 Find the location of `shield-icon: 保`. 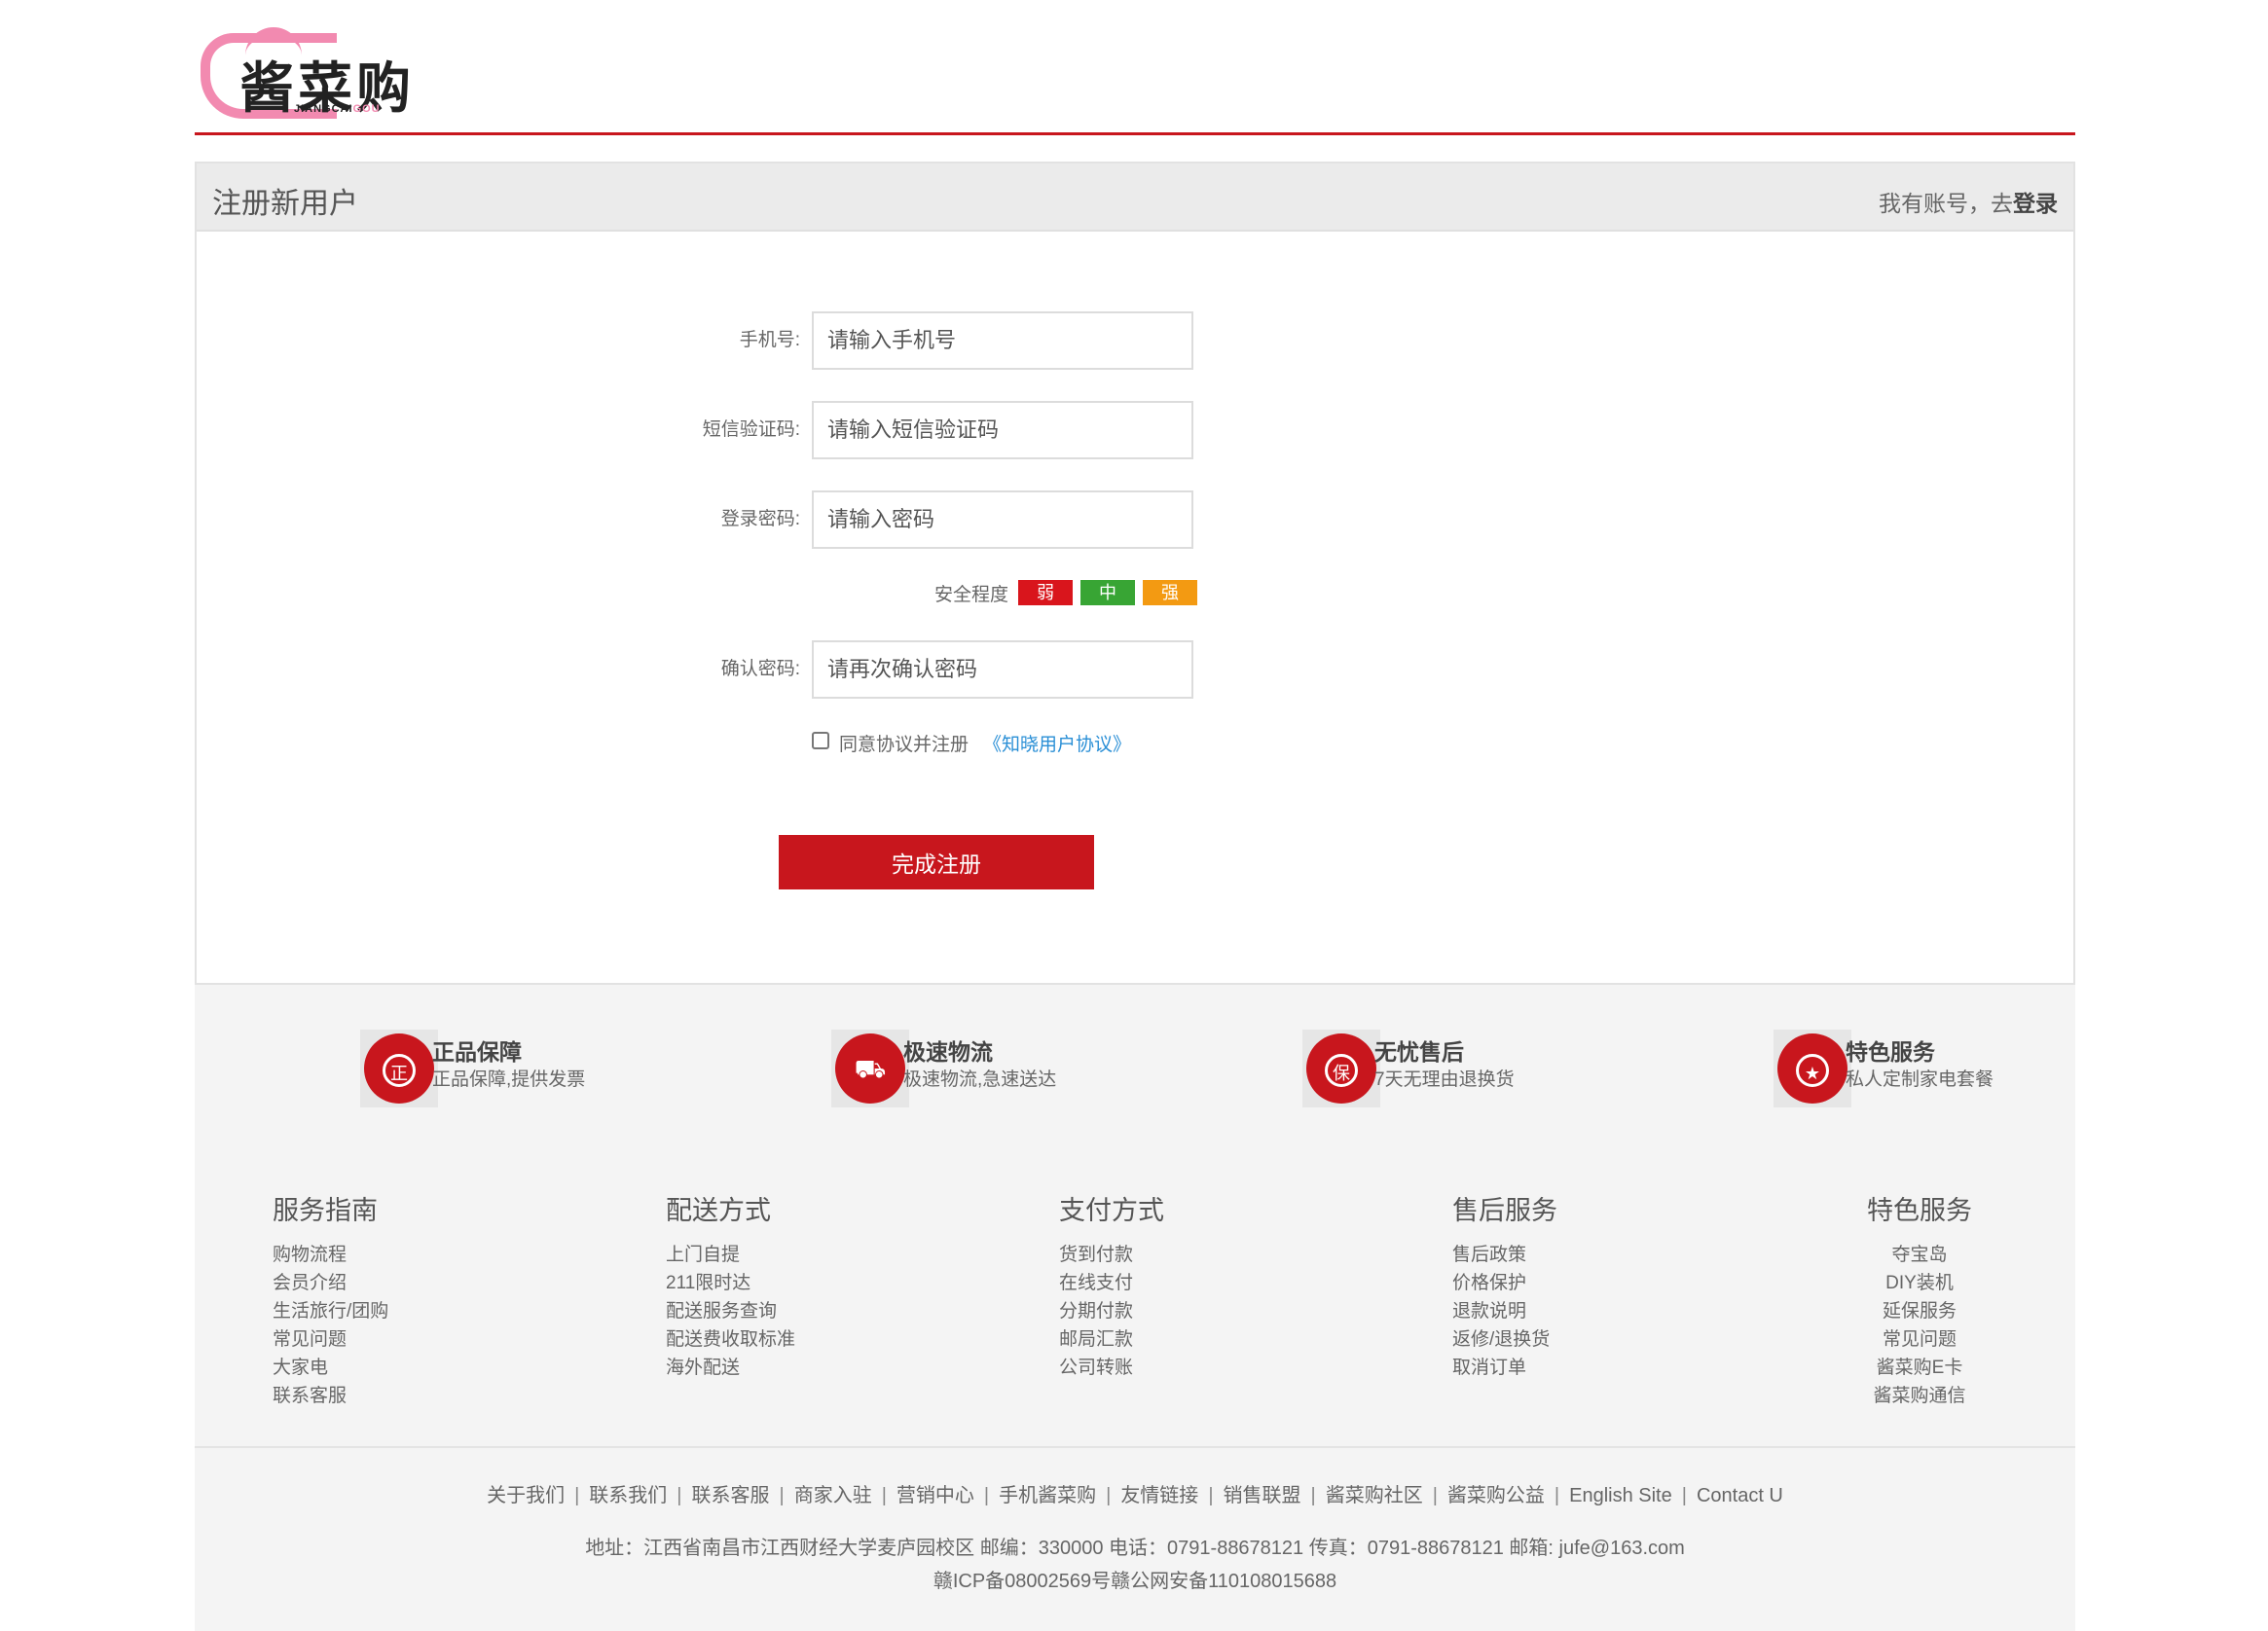

shield-icon: 保 is located at coordinates (1341, 1069).